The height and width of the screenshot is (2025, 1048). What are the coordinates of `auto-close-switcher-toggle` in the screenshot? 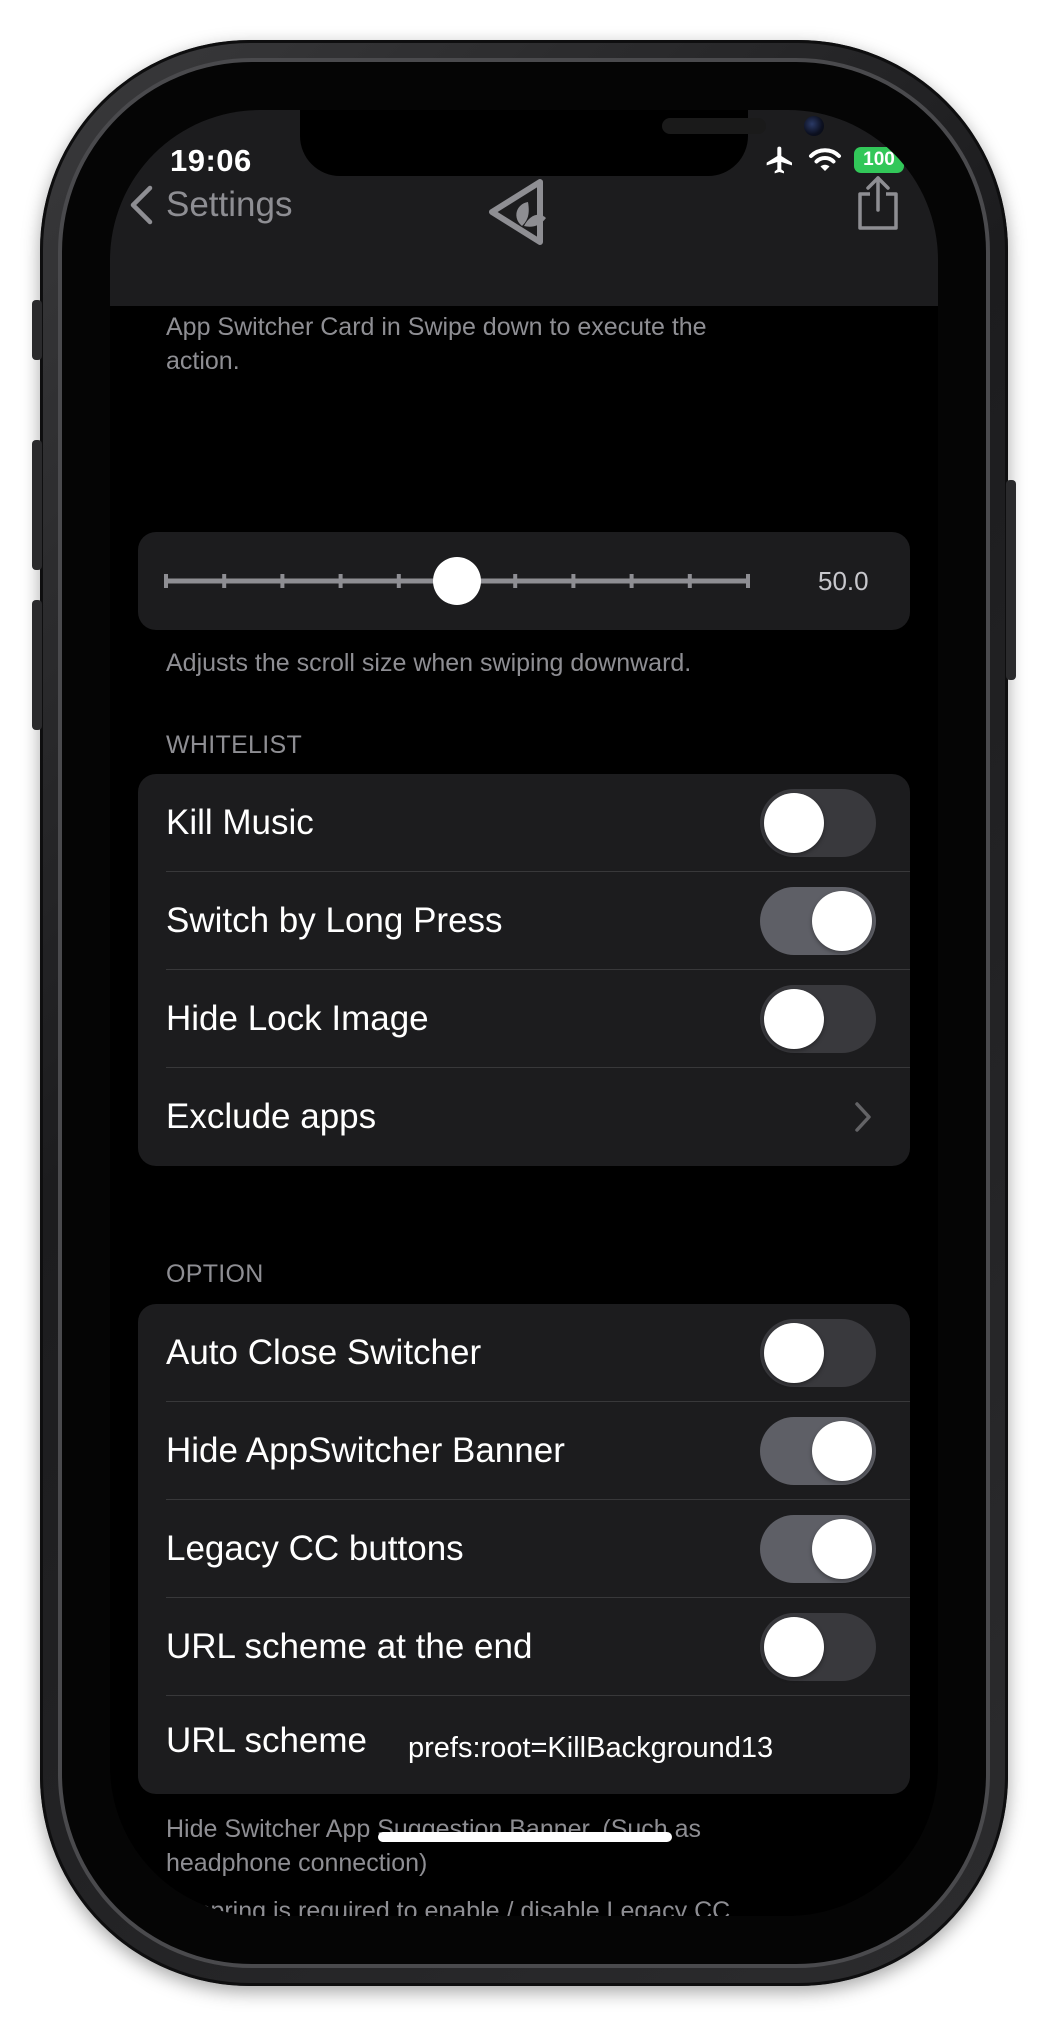 It's located at (818, 1353).